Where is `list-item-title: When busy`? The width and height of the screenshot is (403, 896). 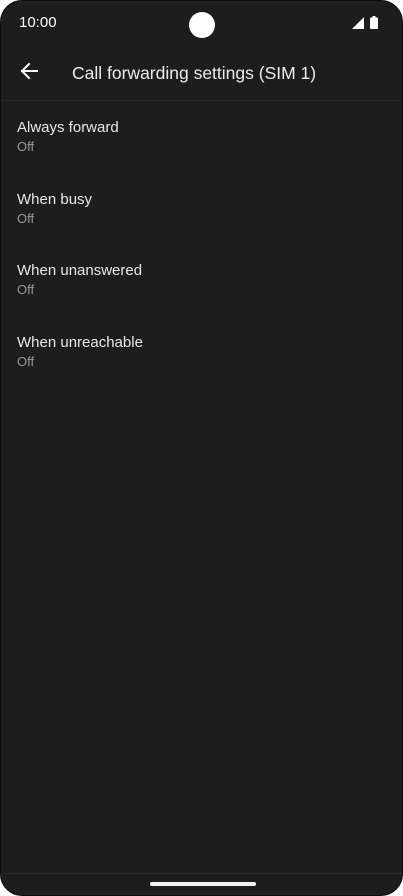
list-item-title: When busy is located at coordinates (55, 199).